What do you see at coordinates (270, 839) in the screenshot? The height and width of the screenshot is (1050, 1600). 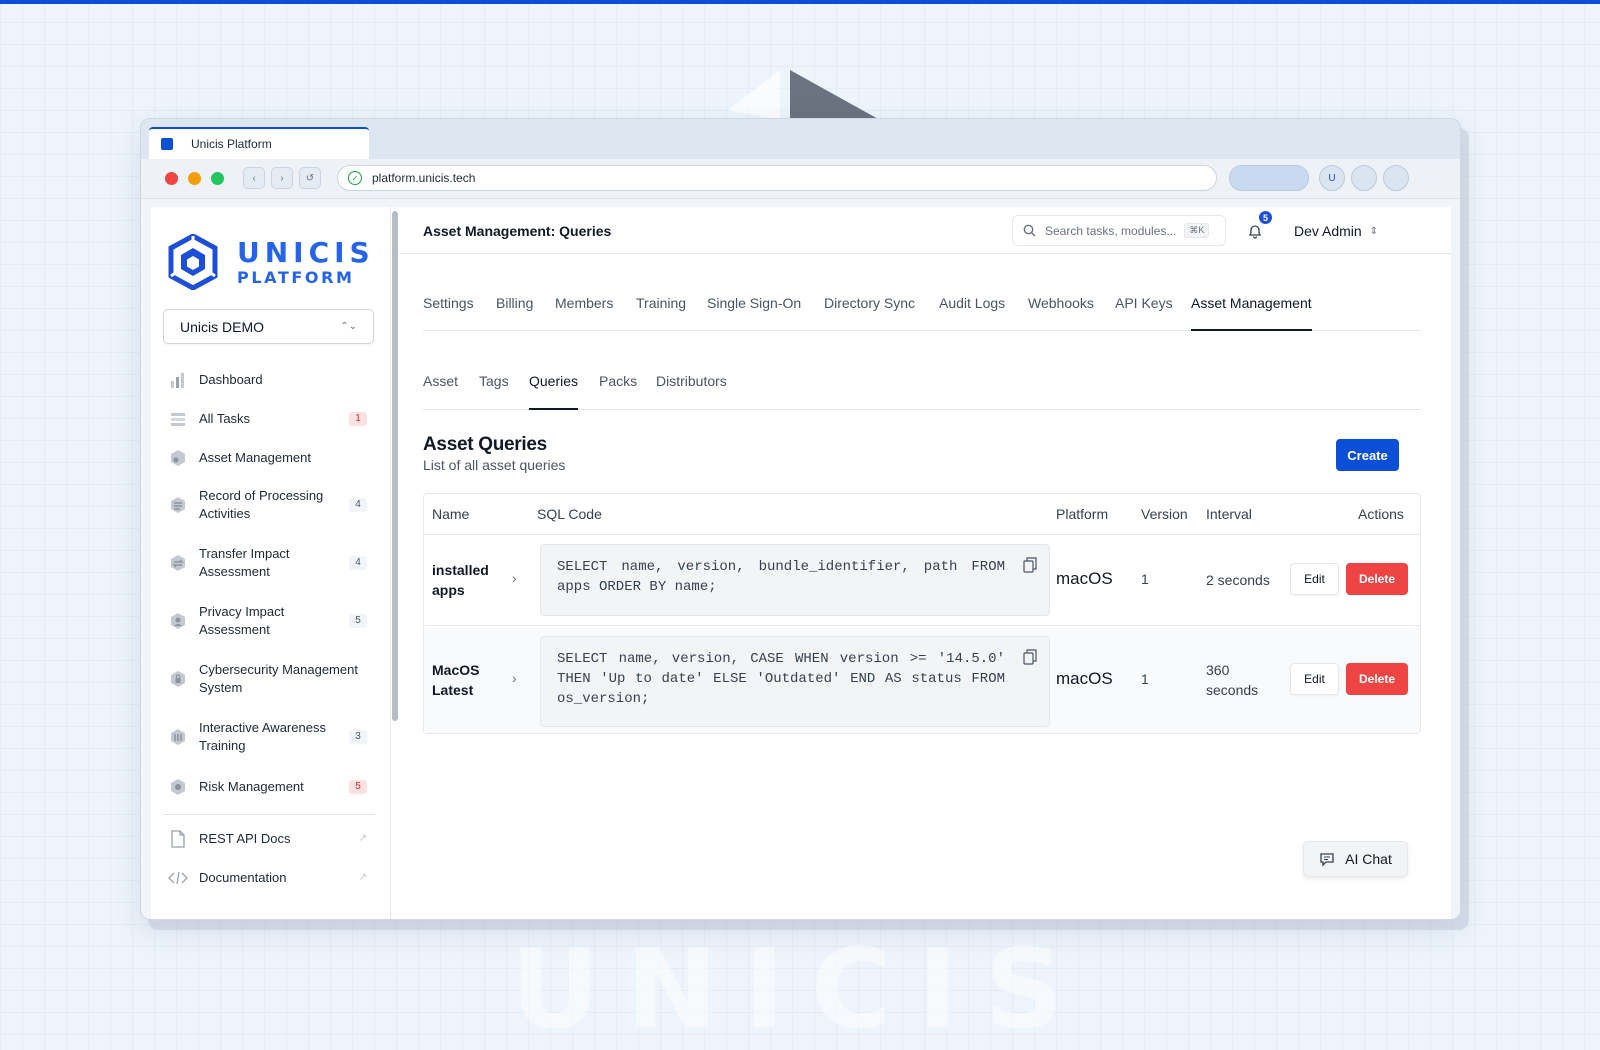 I see `sidebar-link-rest-api-docs: REST API Docs ↗` at bounding box center [270, 839].